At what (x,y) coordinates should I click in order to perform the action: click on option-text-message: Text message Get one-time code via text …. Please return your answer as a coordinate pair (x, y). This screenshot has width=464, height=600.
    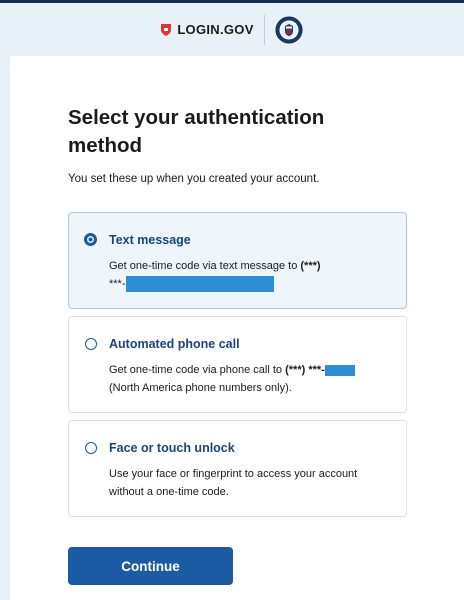
    Looking at the image, I should click on (237, 260).